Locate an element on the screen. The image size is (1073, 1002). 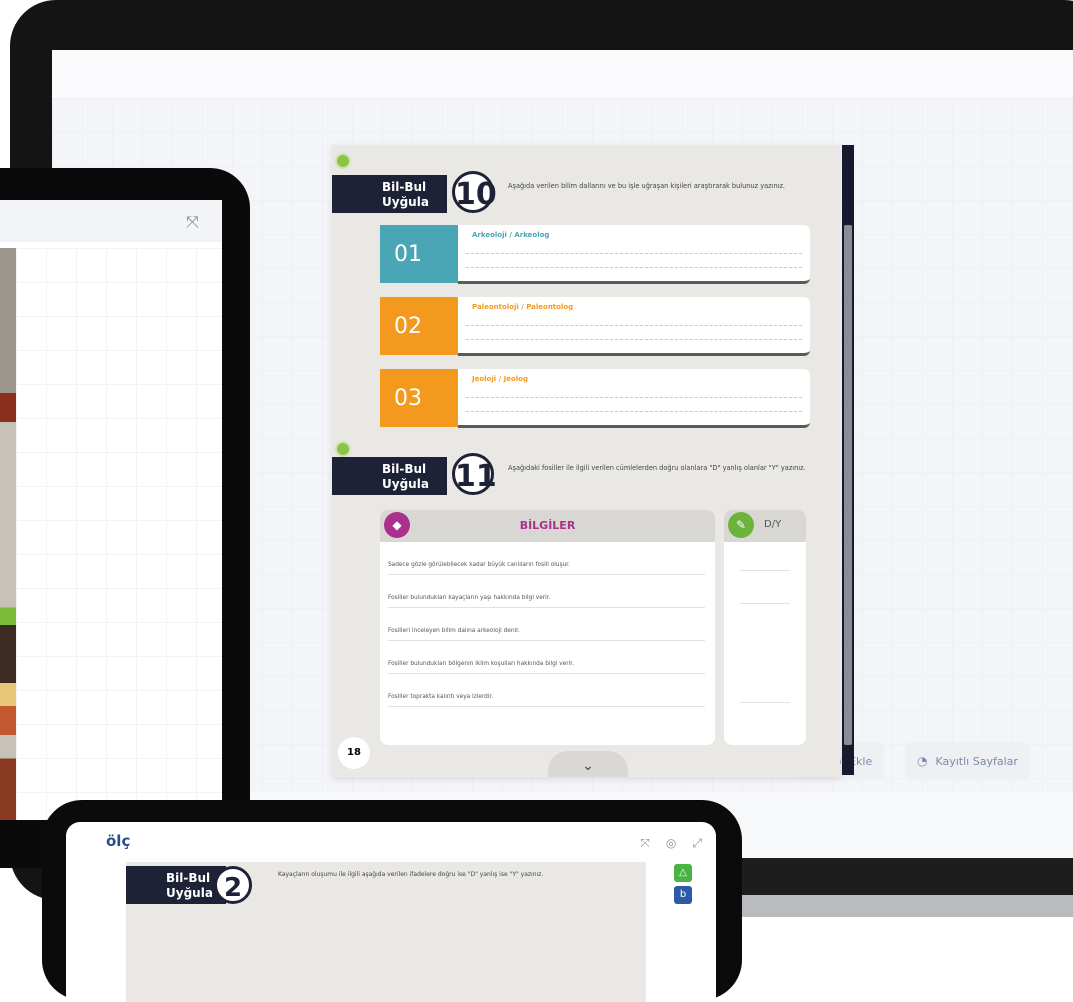
monitor-stand is located at coordinates (901, 878).